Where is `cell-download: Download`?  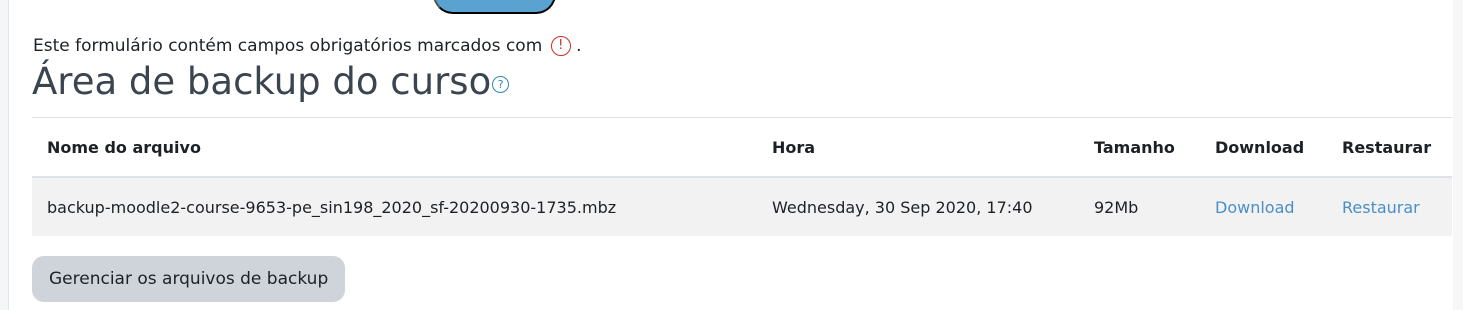 cell-download: Download is located at coordinates (1263, 206).